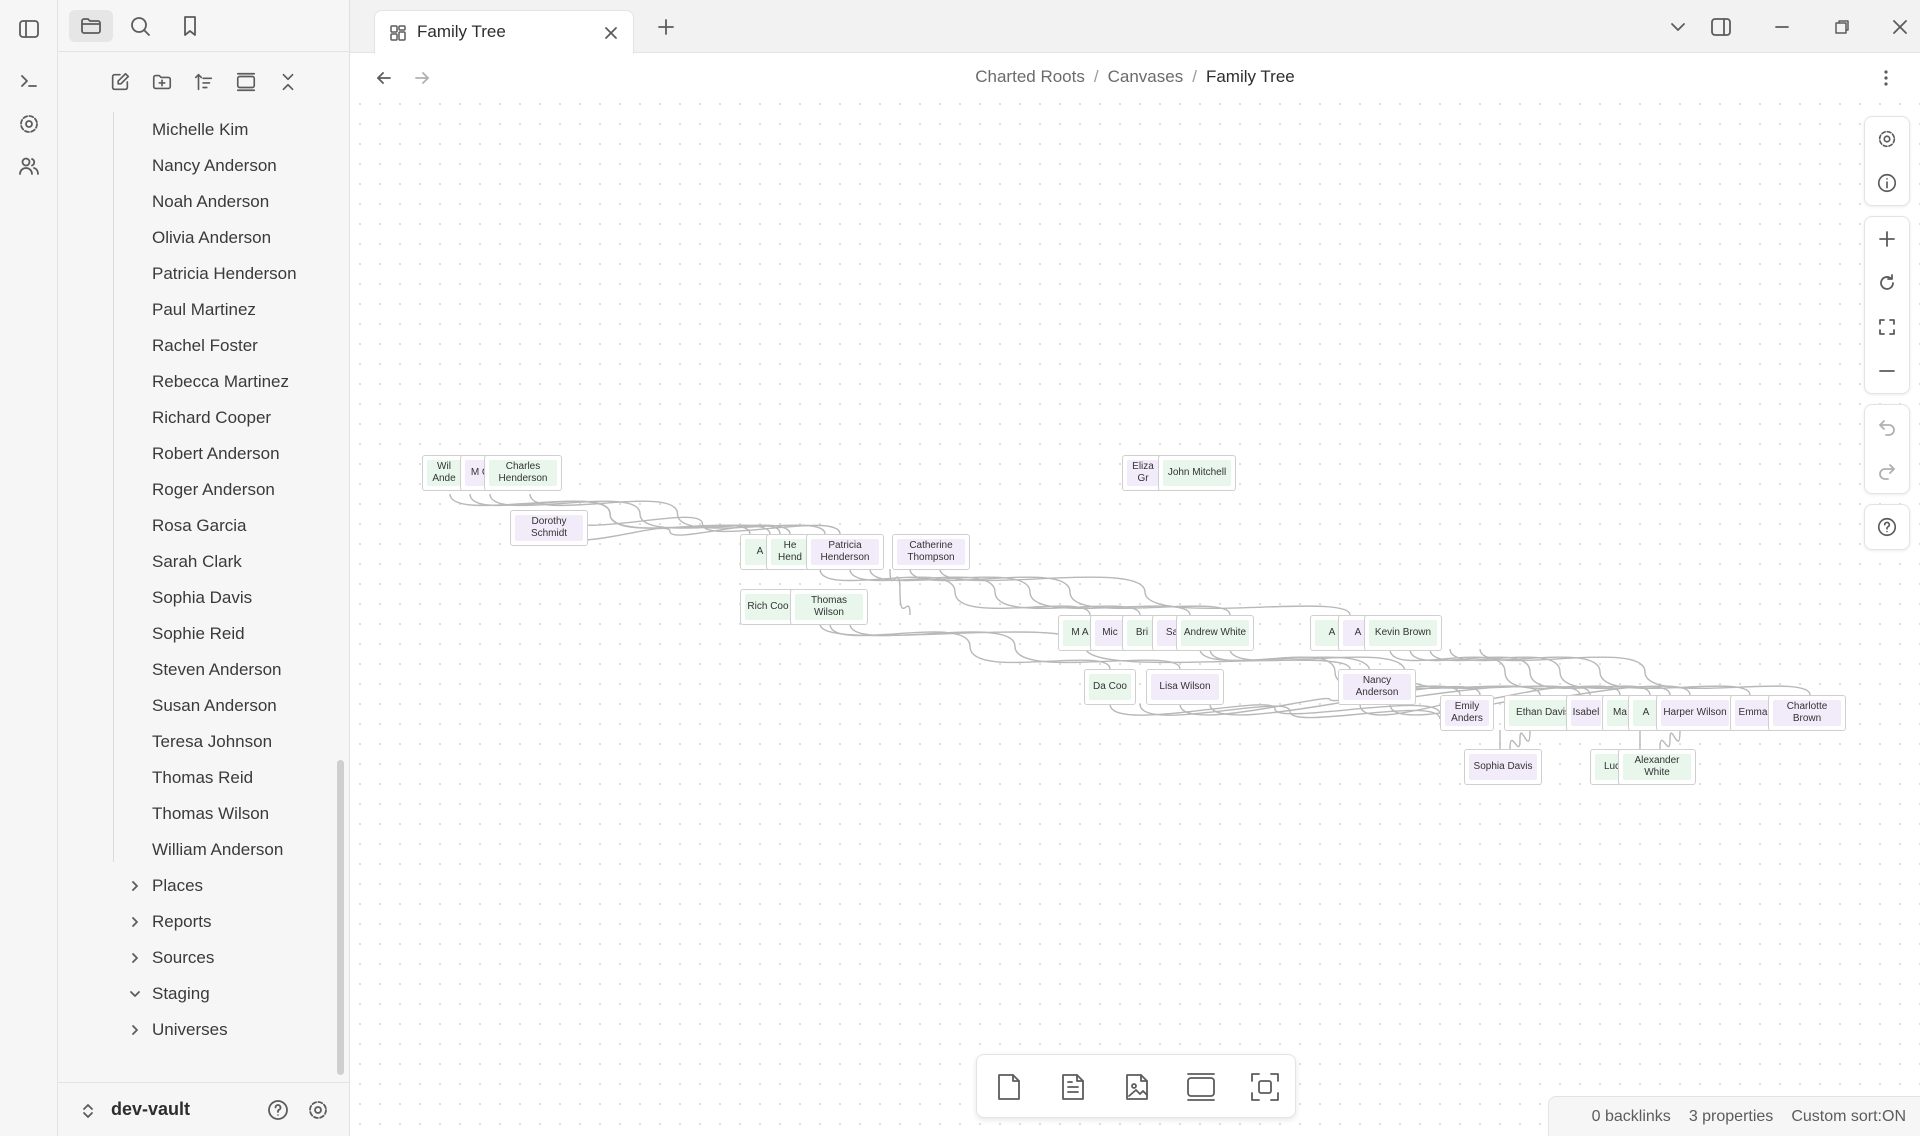  I want to click on help-icon, so click(278, 1110).